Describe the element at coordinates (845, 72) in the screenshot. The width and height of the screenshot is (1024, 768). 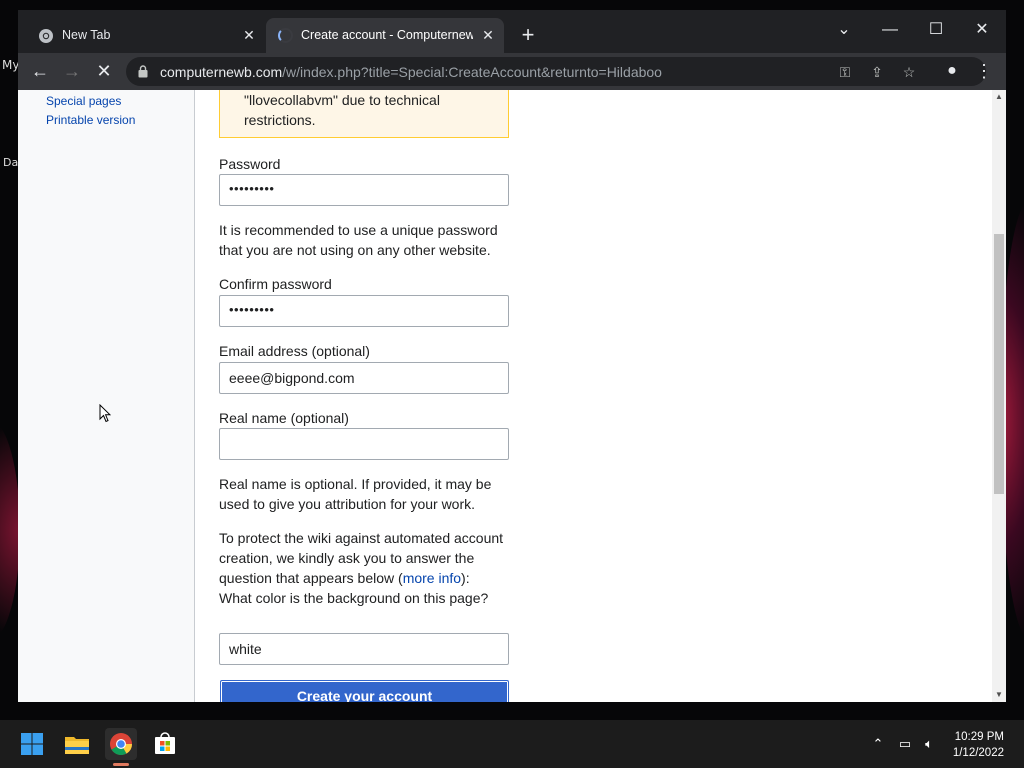
I see `key-icon: ⚿` at that location.